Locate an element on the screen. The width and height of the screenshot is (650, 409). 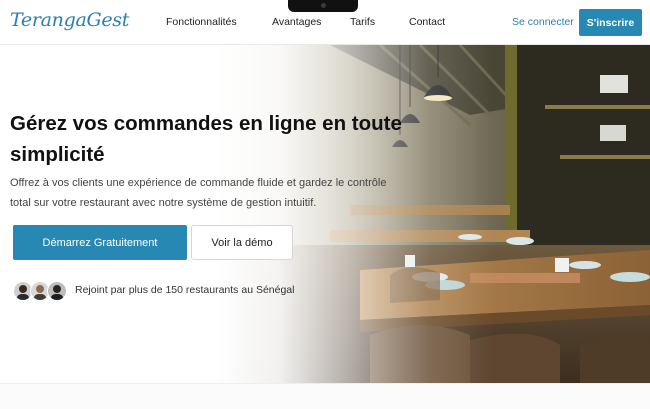
nav-link-avantages: Avantages is located at coordinates (296, 22).